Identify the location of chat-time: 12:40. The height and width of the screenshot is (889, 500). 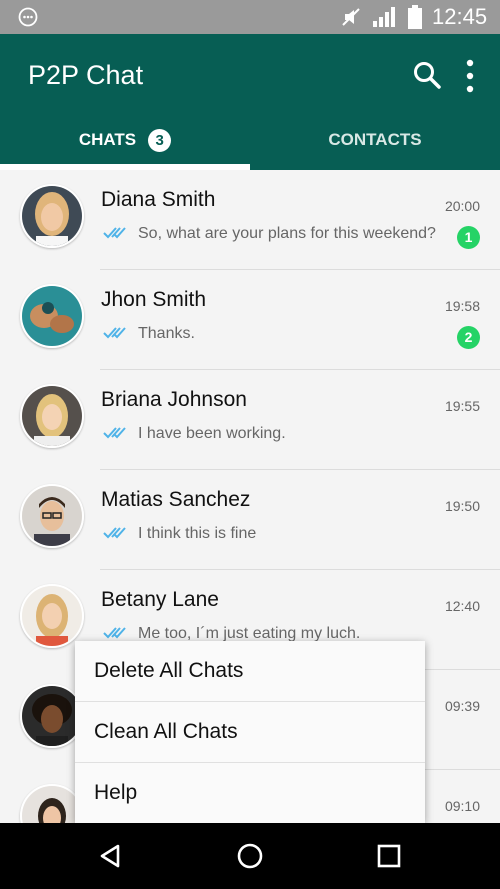
(462, 606).